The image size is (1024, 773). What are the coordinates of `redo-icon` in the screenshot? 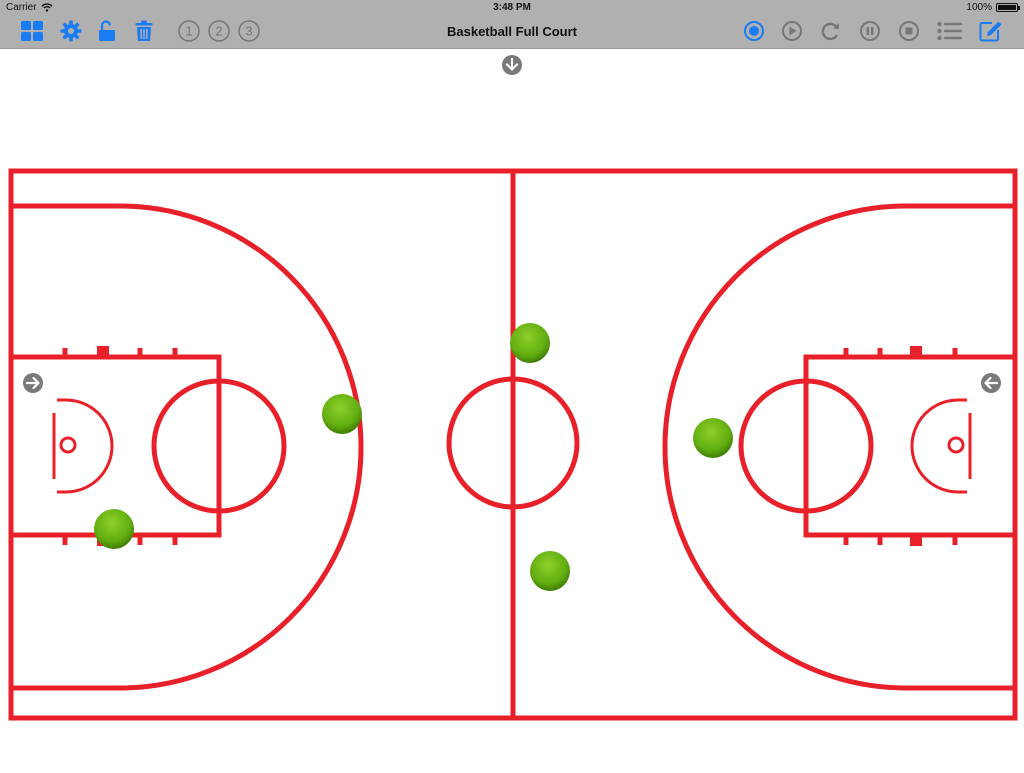 It's located at (830, 31).